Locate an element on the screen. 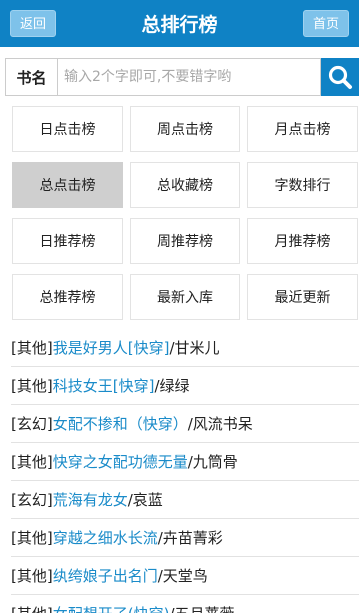 The width and height of the screenshot is (359, 613). book-title-link: 科技女王[快穿] is located at coordinates (104, 385).